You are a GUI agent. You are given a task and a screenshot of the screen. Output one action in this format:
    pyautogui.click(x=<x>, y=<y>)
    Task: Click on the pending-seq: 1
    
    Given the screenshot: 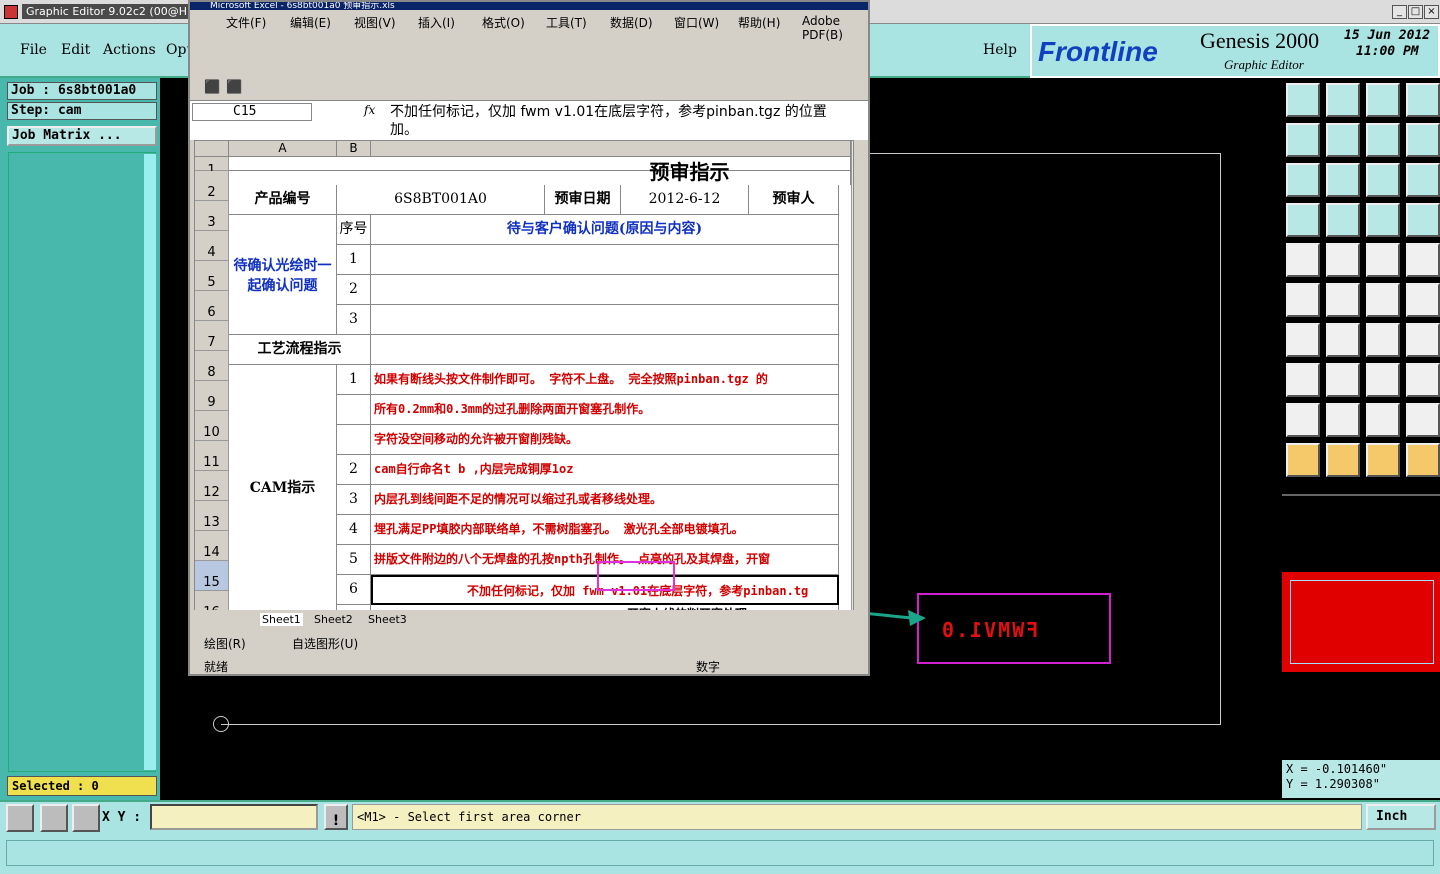 What is the action you would take?
    pyautogui.click(x=354, y=260)
    